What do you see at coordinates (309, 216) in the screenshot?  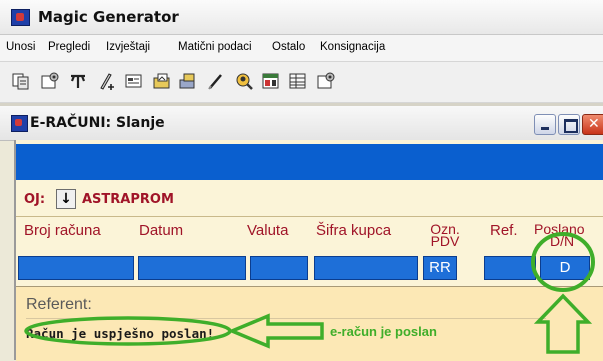 I see `header-divider` at bounding box center [309, 216].